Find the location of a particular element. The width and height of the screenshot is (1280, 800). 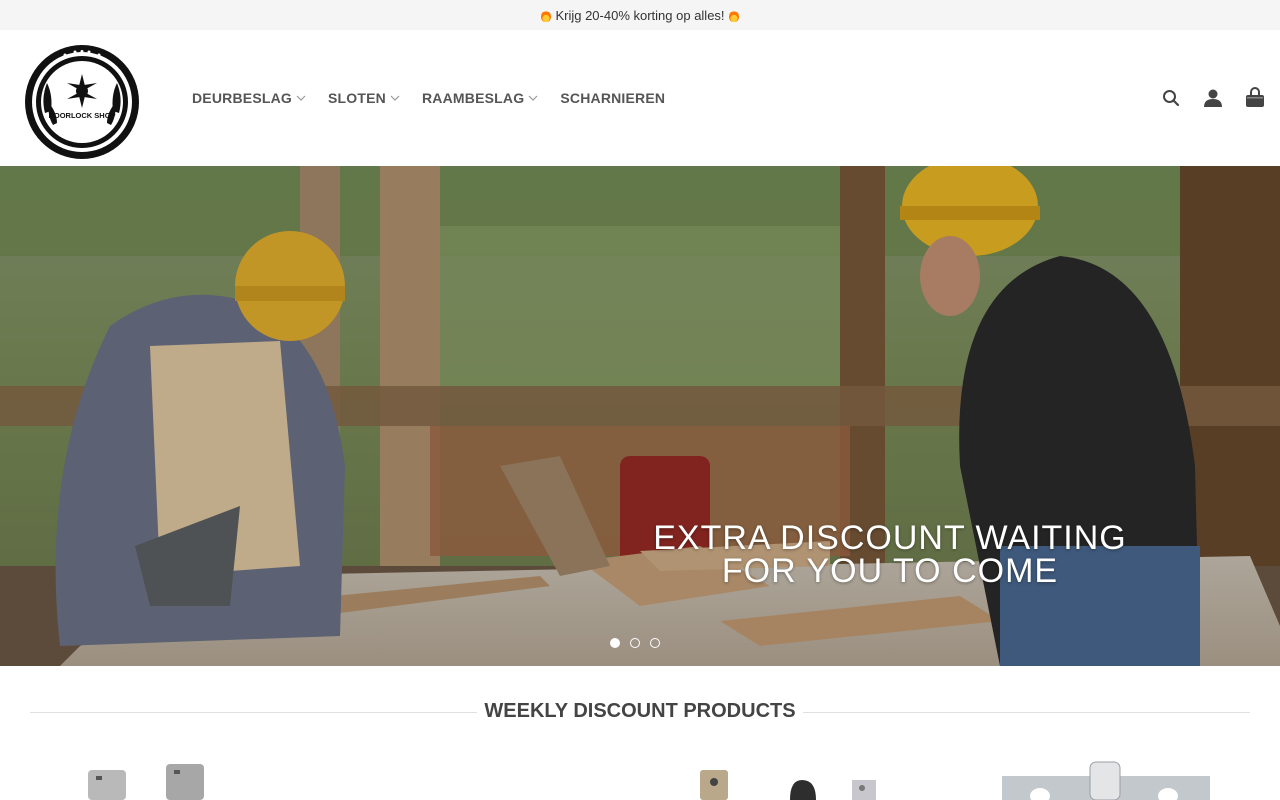

cart-icon is located at coordinates (1255, 98).